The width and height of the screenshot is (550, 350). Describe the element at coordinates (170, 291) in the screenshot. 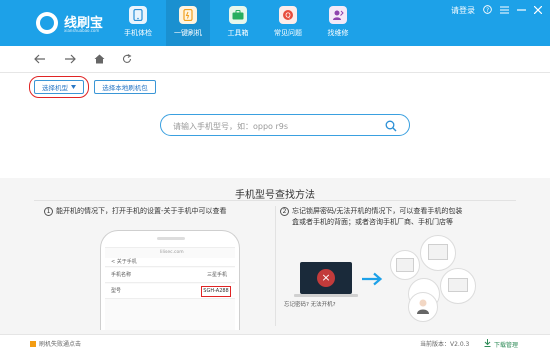

I see `phone-row-model: 型号 SGH-A288` at that location.